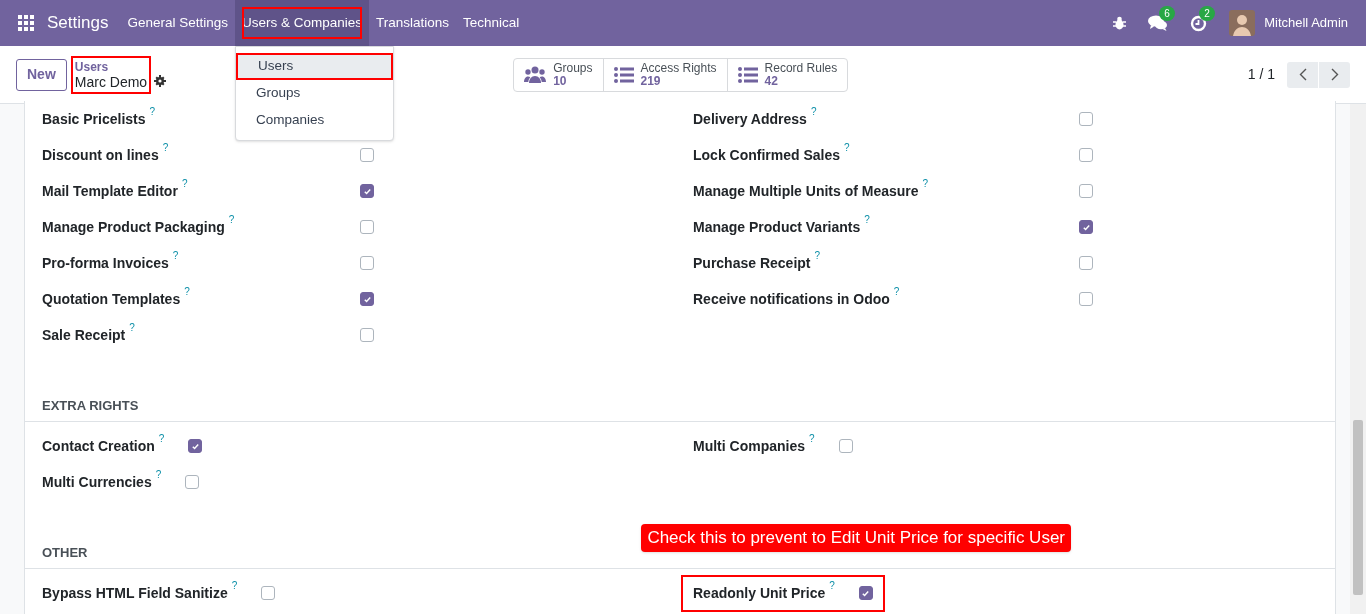  What do you see at coordinates (1120, 23) in the screenshot?
I see `bug-icon` at bounding box center [1120, 23].